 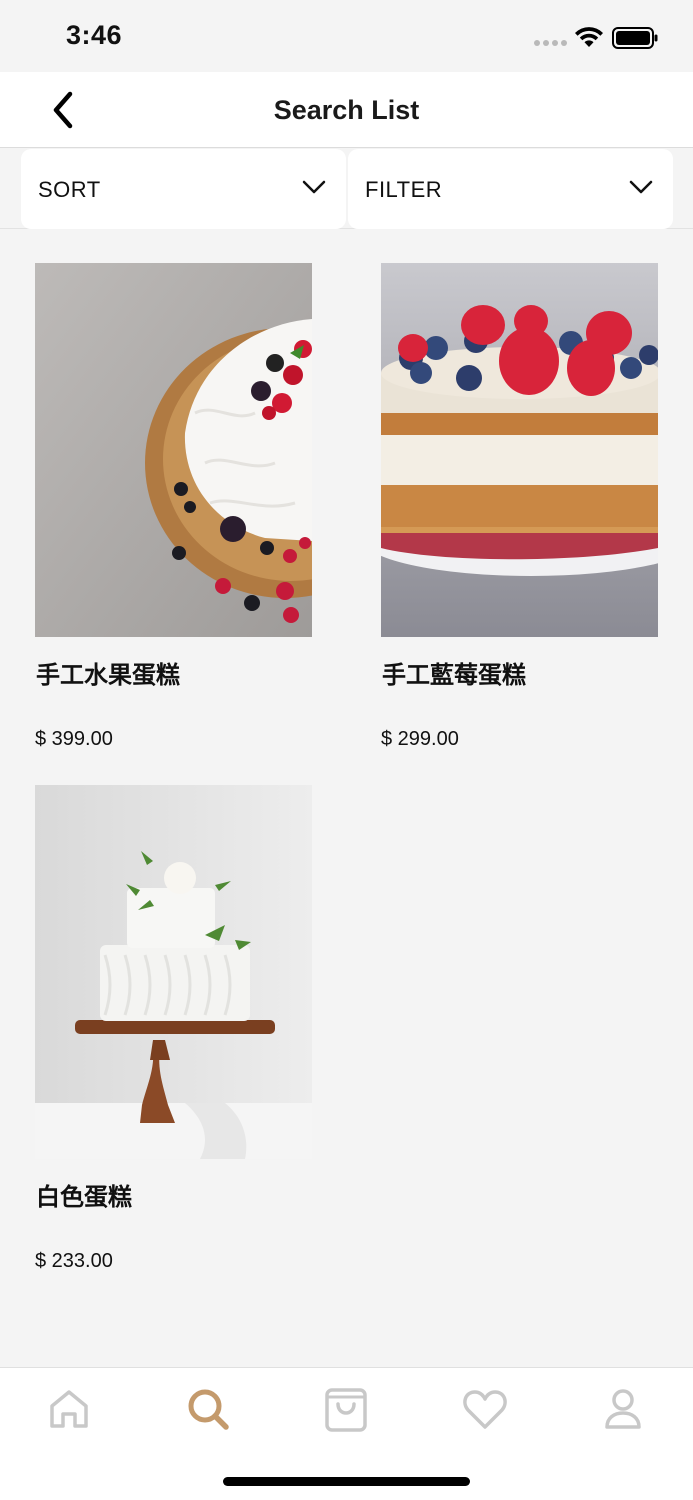 What do you see at coordinates (69, 1409) in the screenshot?
I see `home-icon` at bounding box center [69, 1409].